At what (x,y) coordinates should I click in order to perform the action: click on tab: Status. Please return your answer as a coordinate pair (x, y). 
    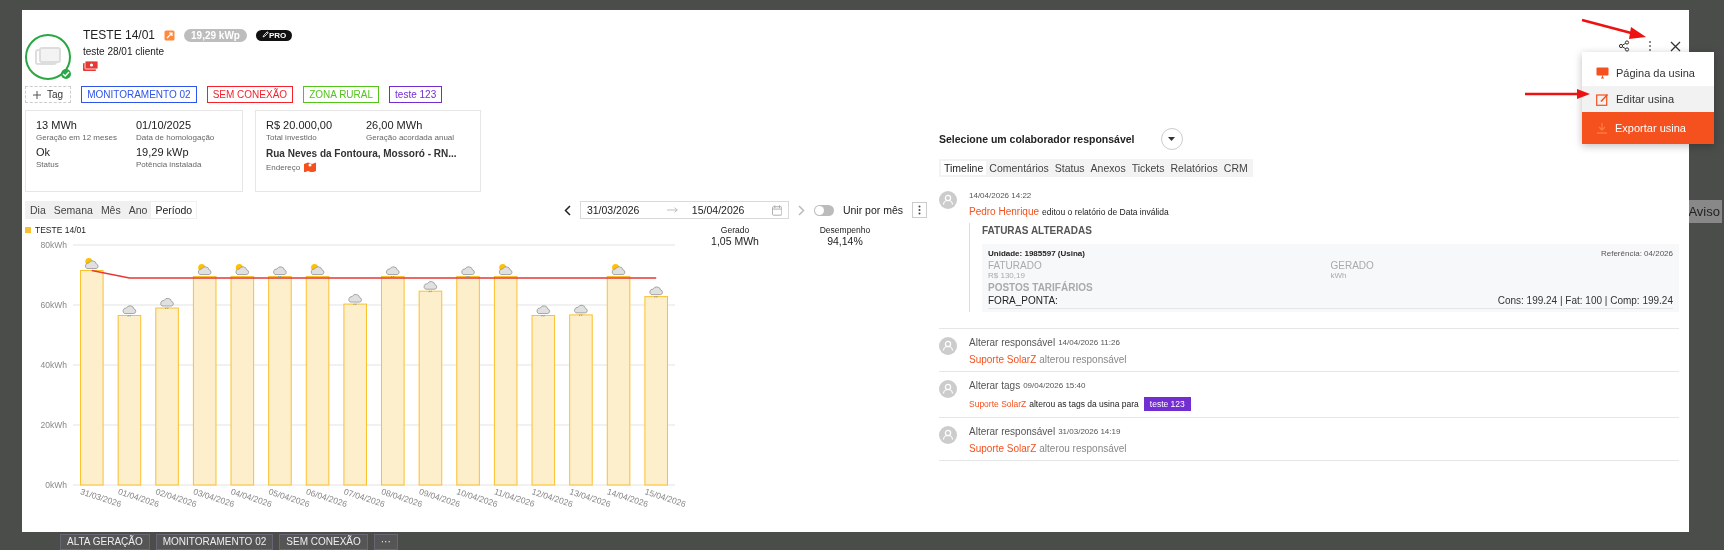
    Looking at the image, I should click on (1069, 168).